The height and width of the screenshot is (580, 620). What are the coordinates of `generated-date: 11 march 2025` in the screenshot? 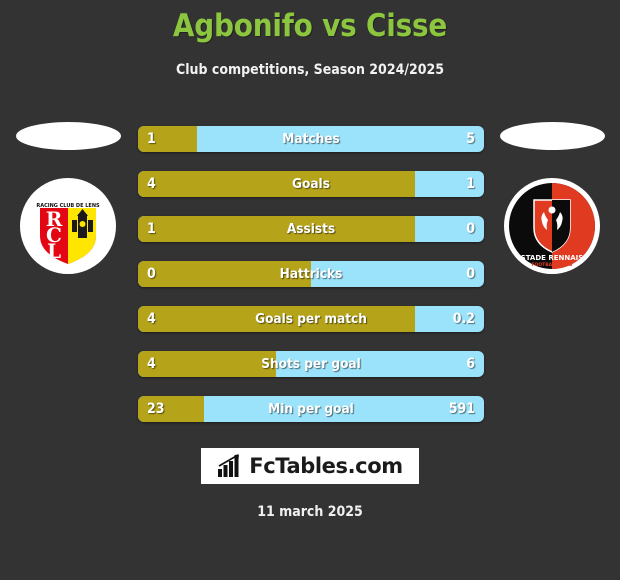 It's located at (310, 512).